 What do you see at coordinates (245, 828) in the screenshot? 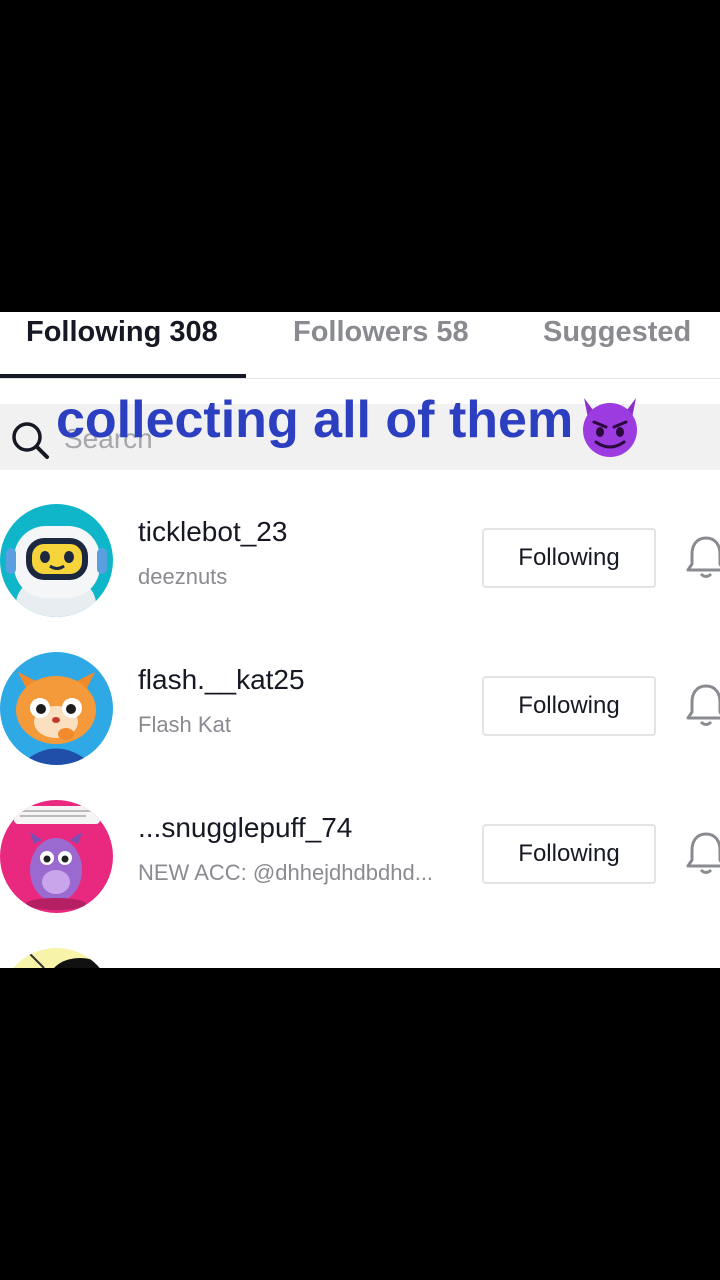
I see `username: ...snugglepuff_74` at bounding box center [245, 828].